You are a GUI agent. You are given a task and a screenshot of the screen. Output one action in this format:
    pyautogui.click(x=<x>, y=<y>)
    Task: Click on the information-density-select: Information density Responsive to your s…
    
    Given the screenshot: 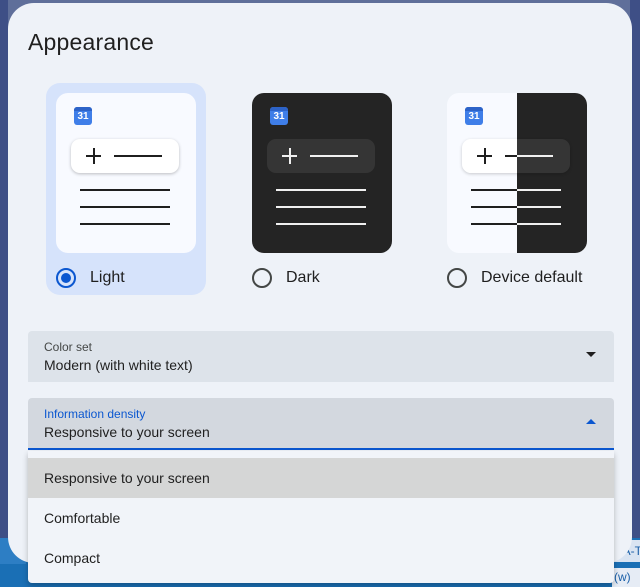 What is the action you would take?
    pyautogui.click(x=321, y=424)
    